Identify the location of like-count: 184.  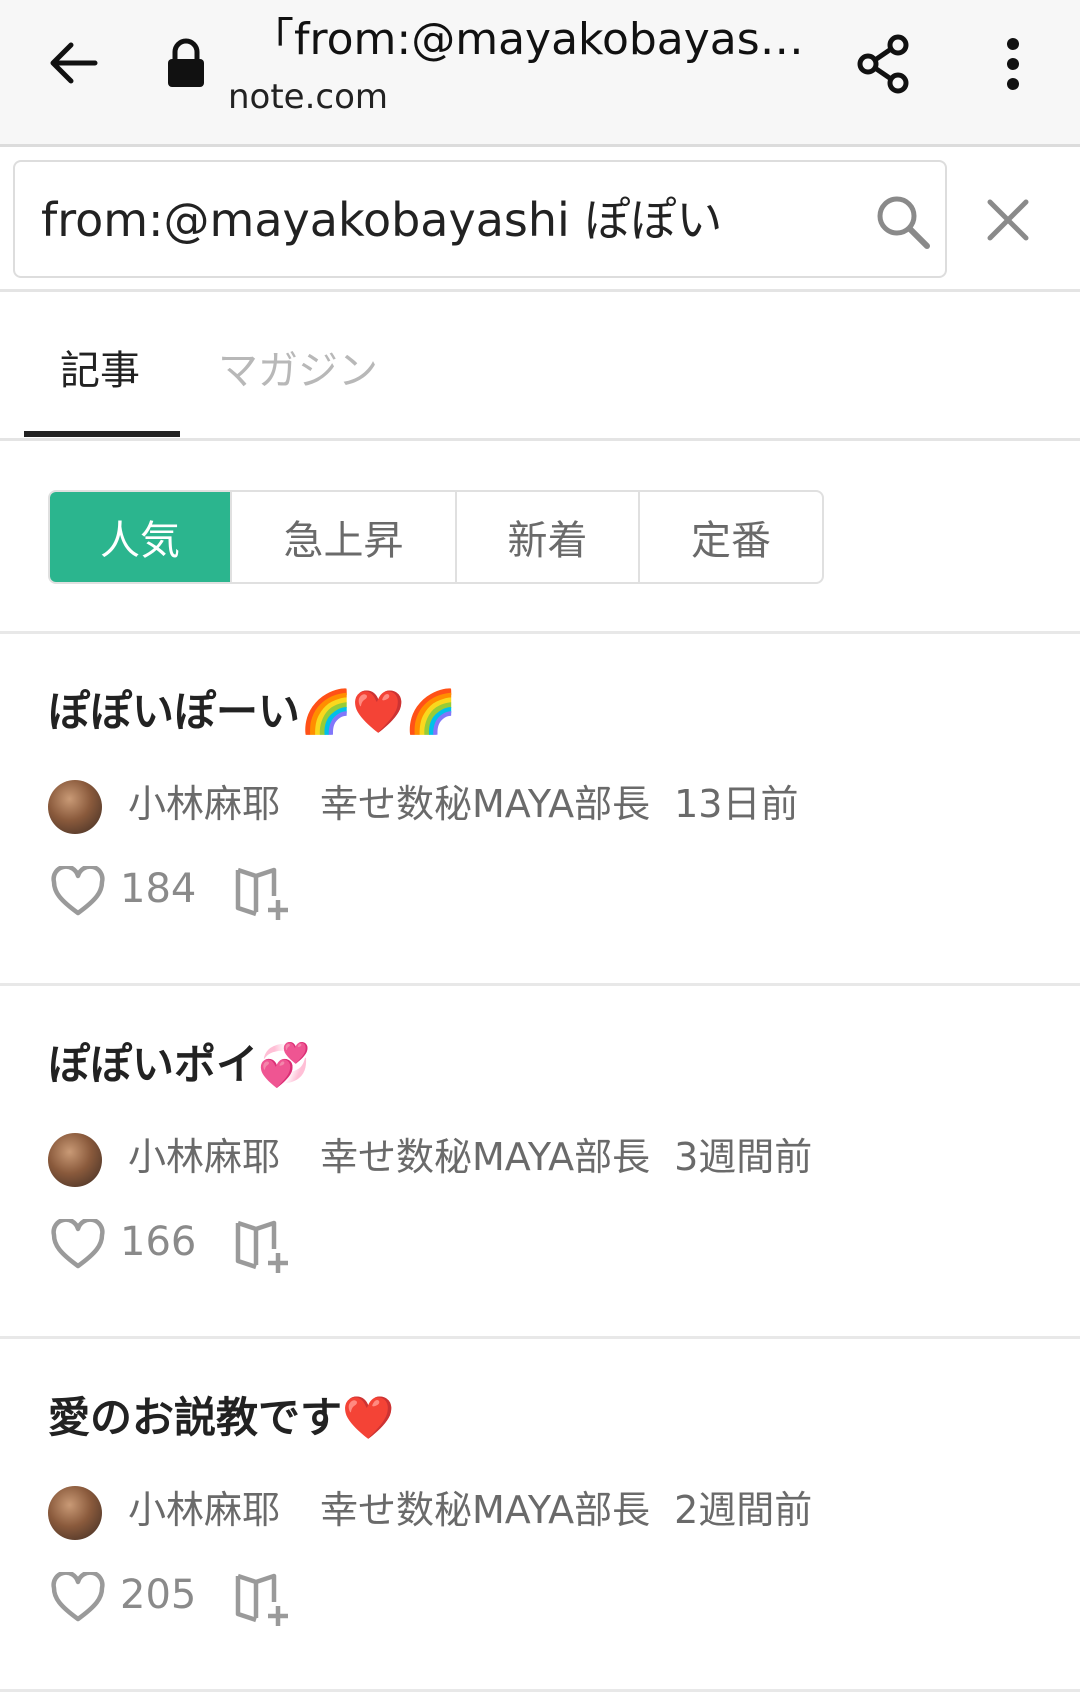
(158, 889).